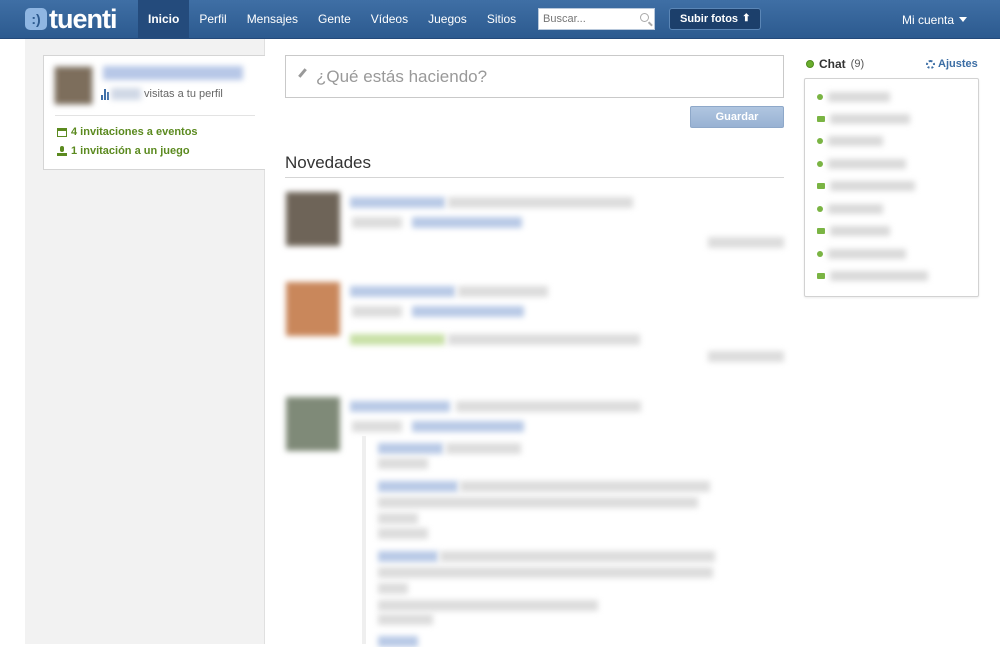 This screenshot has width=1000, height=647. Describe the element at coordinates (328, 162) in the screenshot. I see `feed-title: Novedades` at that location.